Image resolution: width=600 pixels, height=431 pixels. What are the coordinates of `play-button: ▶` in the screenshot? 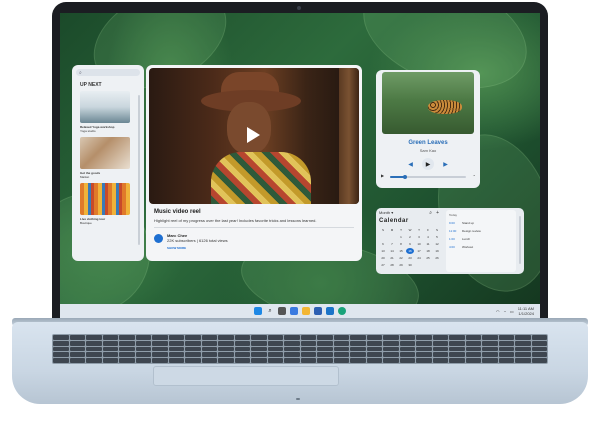 It's located at (428, 164).